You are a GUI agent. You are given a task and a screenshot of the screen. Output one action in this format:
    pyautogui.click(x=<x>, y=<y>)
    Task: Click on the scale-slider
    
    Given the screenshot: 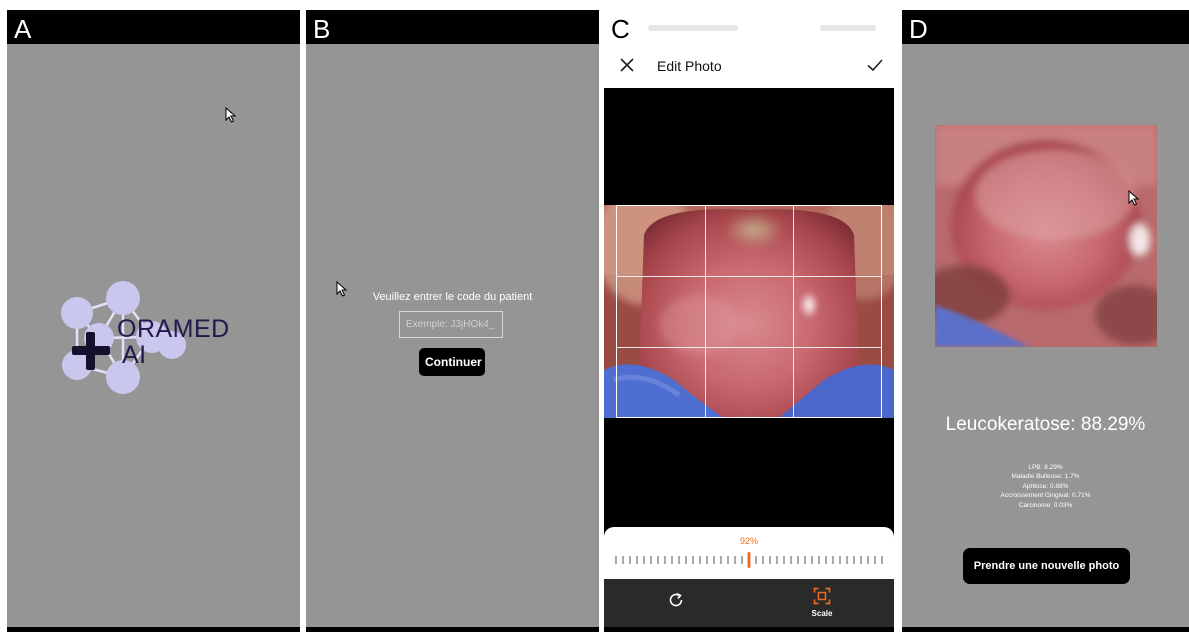 What is the action you would take?
    pyautogui.click(x=749, y=560)
    